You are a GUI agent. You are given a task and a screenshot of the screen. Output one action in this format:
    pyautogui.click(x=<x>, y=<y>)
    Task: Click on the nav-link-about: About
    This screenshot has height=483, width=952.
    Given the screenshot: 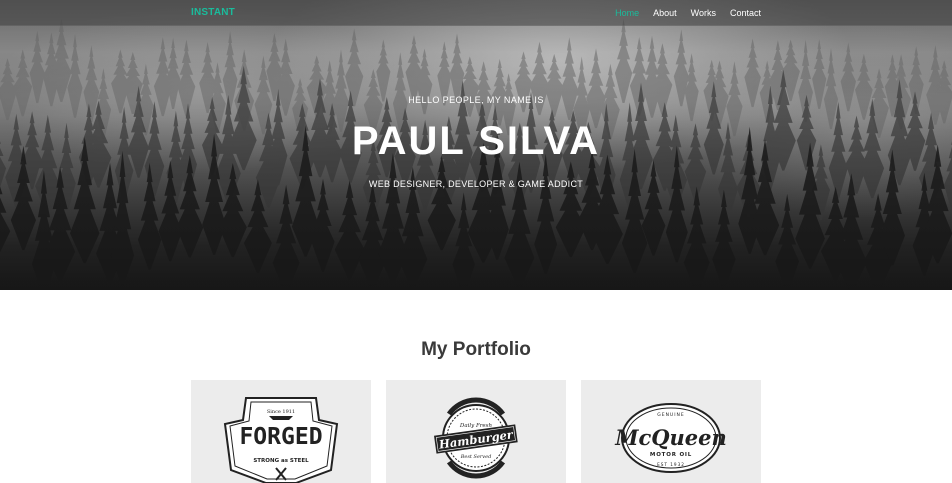 What is the action you would take?
    pyautogui.click(x=665, y=13)
    